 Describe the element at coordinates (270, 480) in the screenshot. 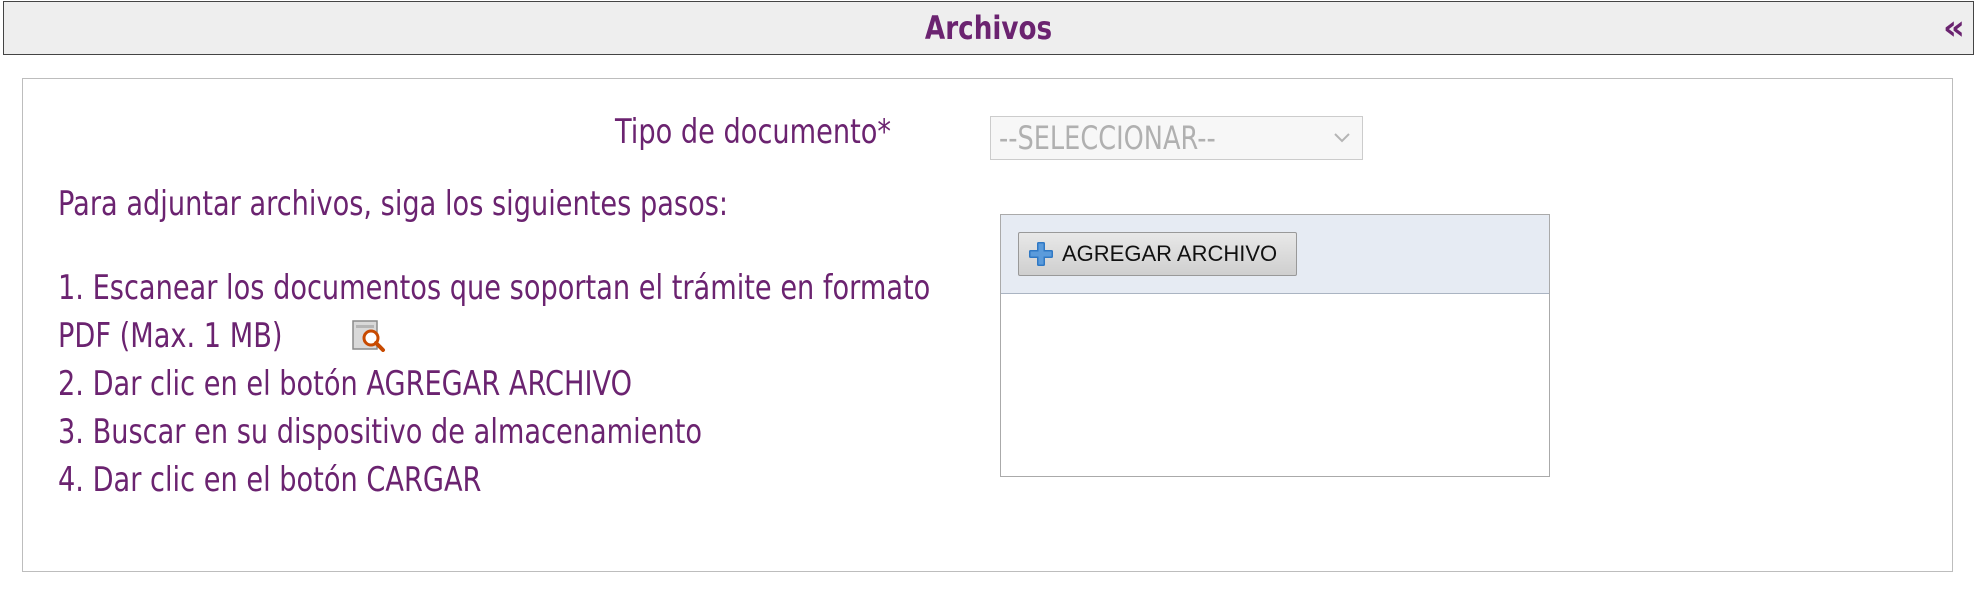

I see `instruction-step-4-text: 4. Dar clic en el botón CARGAR` at that location.